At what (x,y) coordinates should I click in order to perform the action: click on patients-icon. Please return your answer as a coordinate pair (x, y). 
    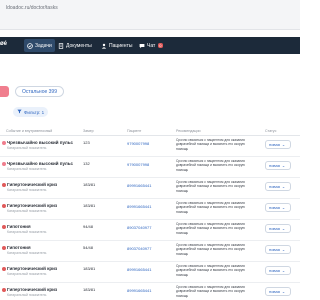
    Looking at the image, I should click on (104, 46).